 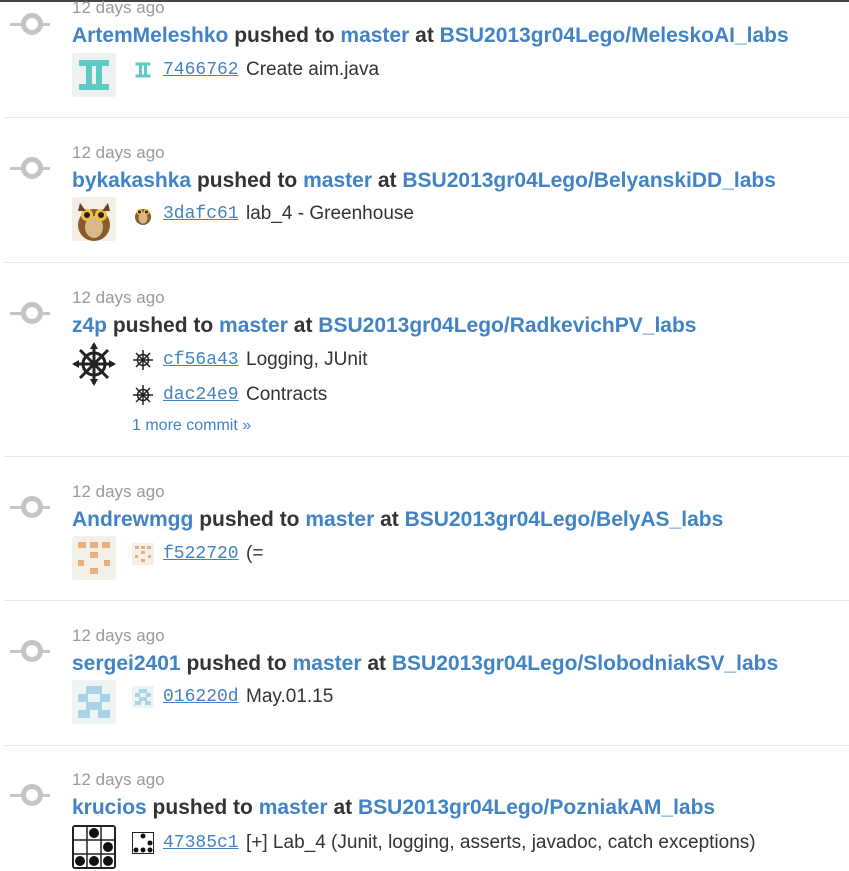 I want to click on commit-sha-link: dac24e9, so click(x=201, y=395).